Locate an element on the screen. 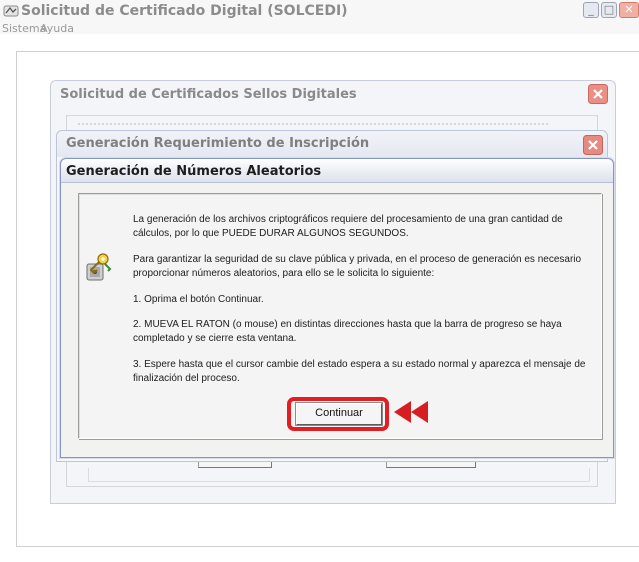  double-left-arrow-icon is located at coordinates (411, 412).